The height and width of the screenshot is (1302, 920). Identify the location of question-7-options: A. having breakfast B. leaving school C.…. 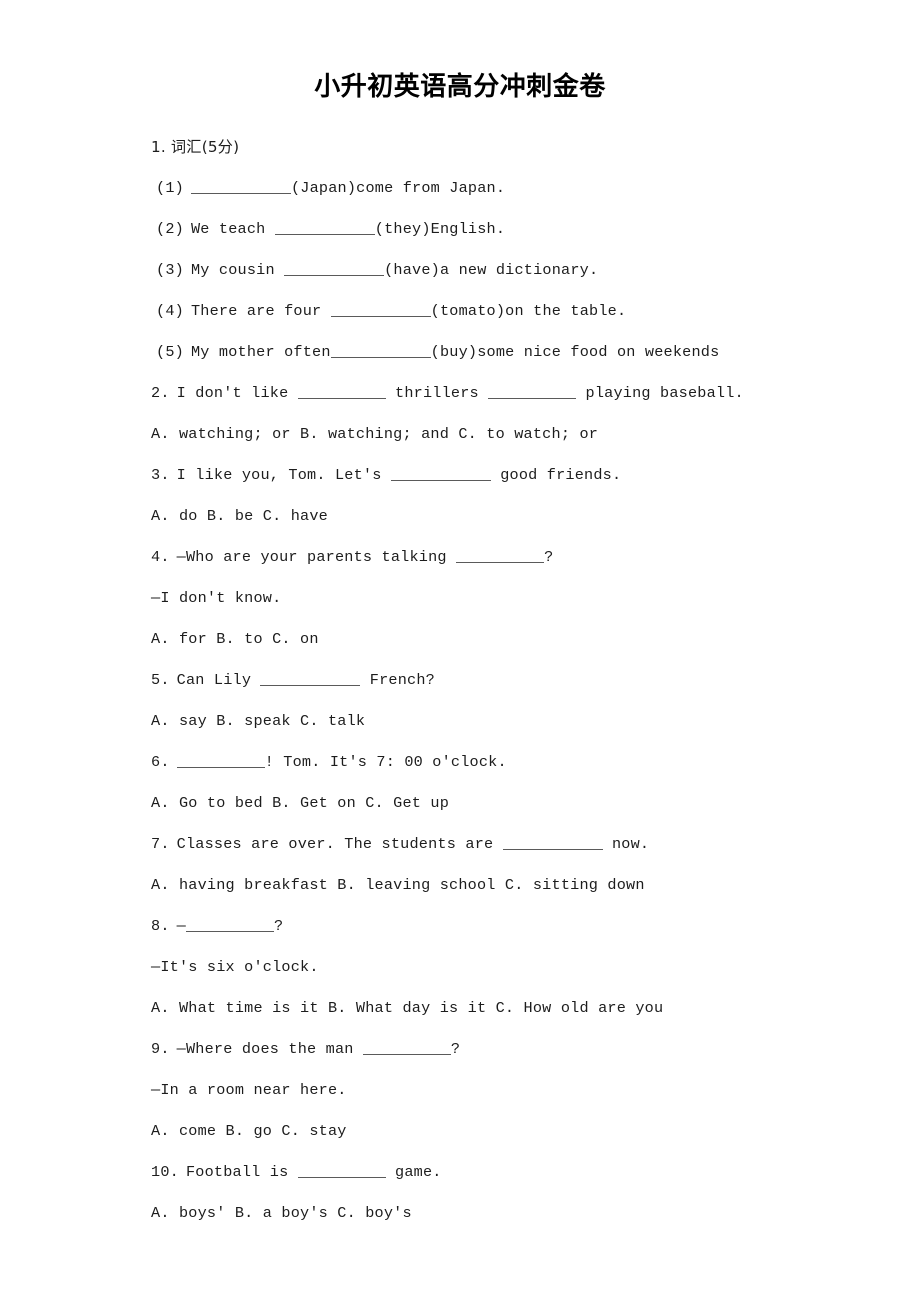
(521, 885).